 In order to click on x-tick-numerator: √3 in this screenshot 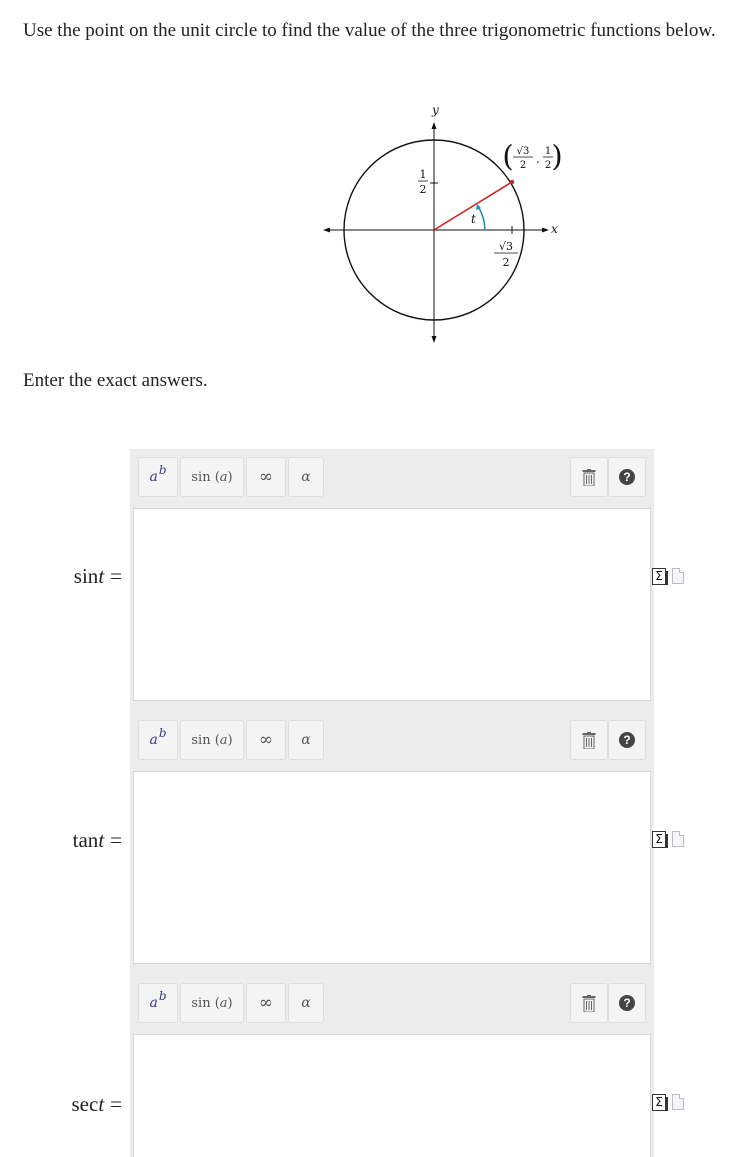, I will do `click(506, 246)`.